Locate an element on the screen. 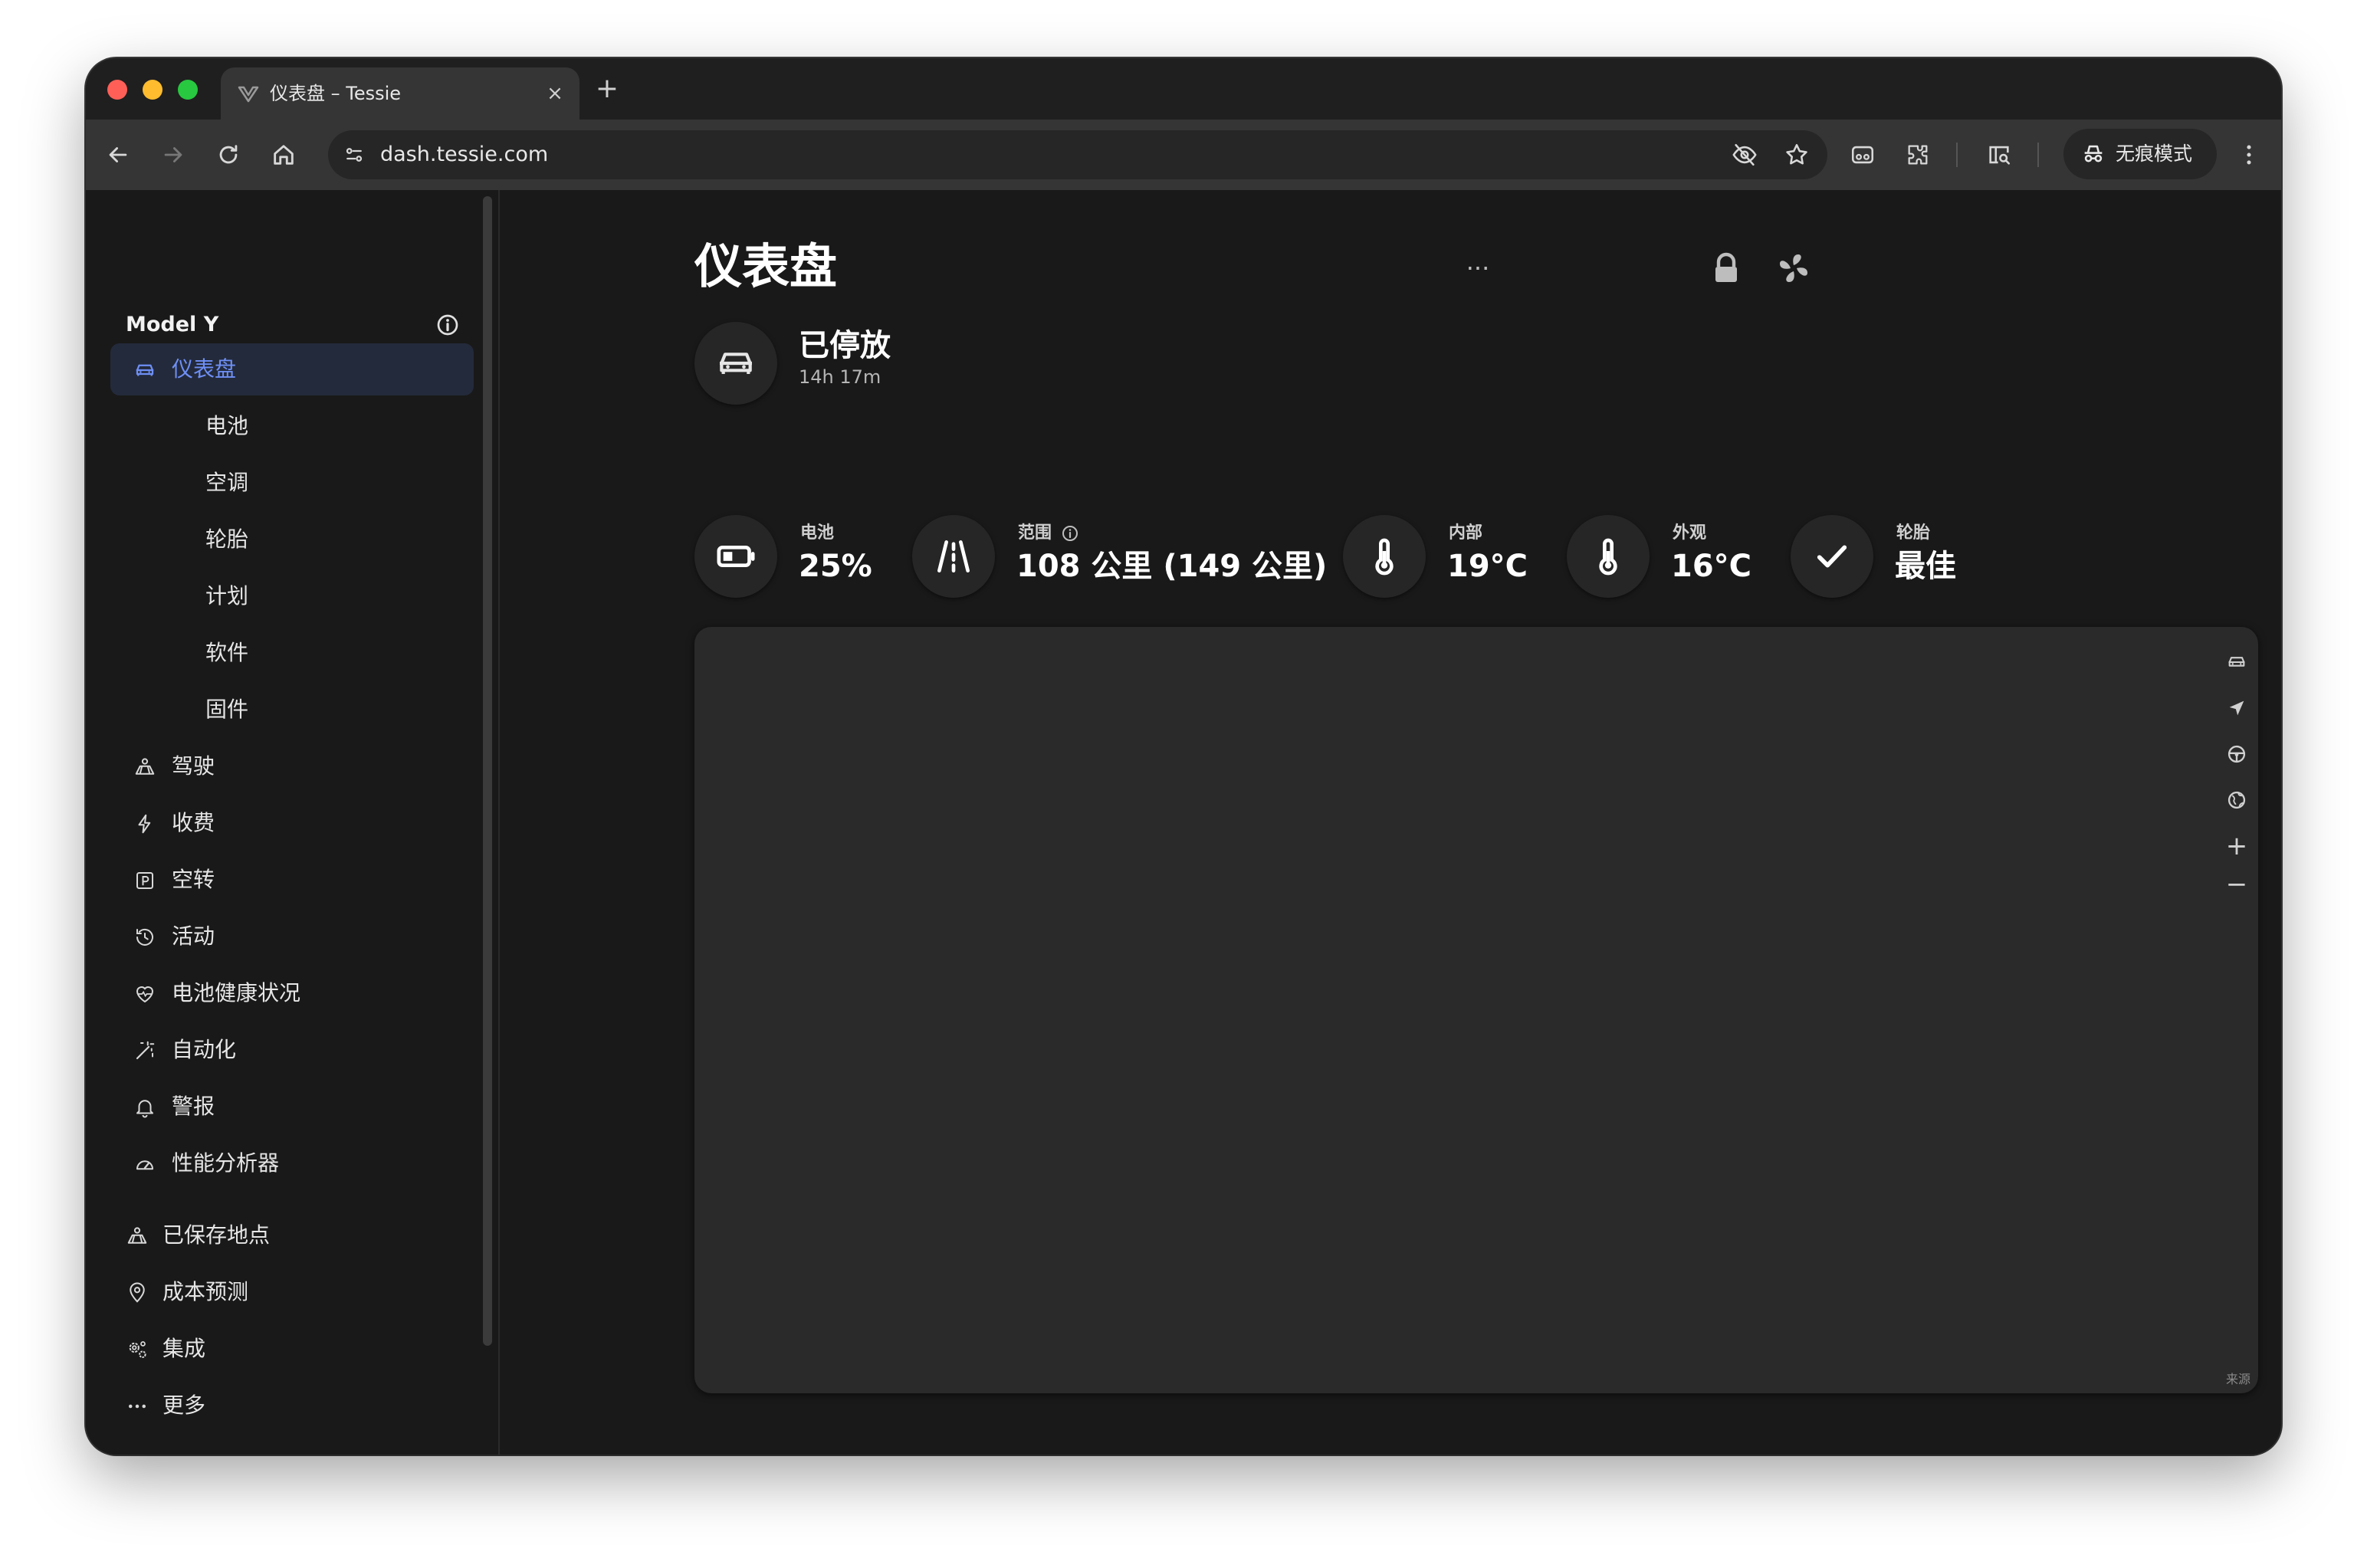 The image size is (2367, 1568). page-title: 仪表盘 is located at coordinates (766, 266).